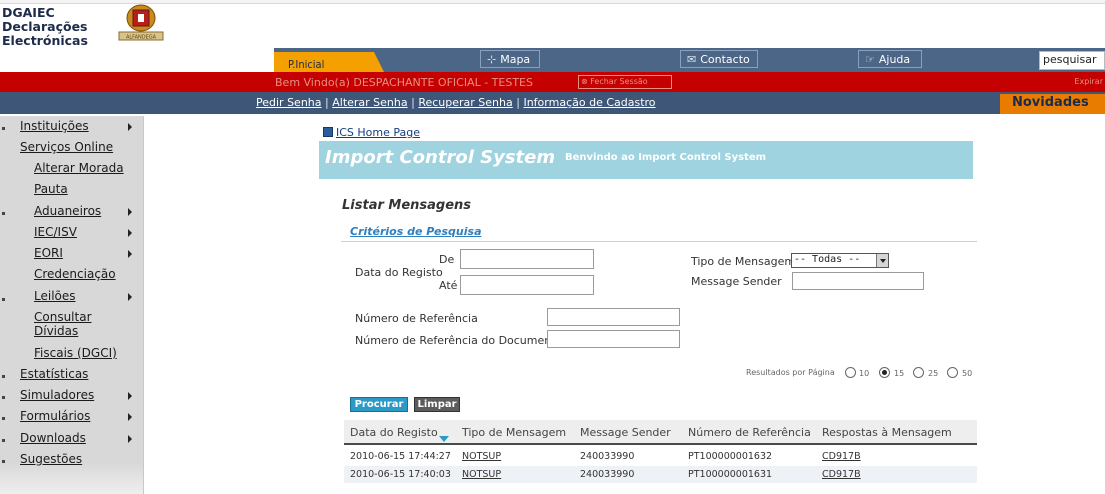 This screenshot has width=1105, height=494. I want to click on sidebar-item-leiloes: Leilões, so click(93, 296).